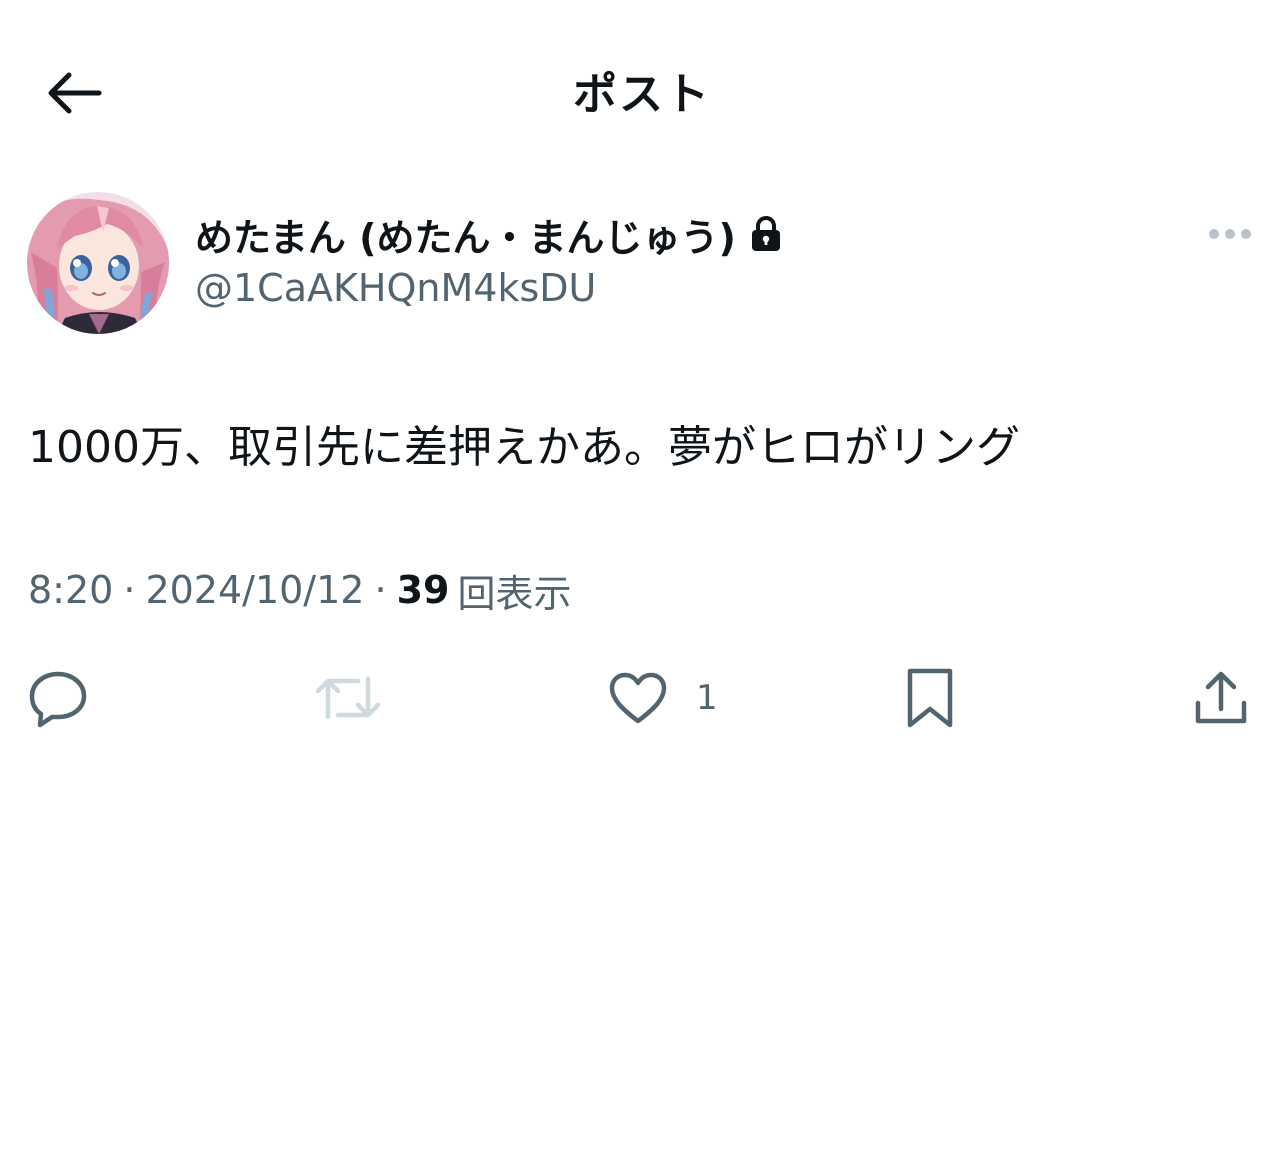  What do you see at coordinates (638, 698) in the screenshot?
I see `heart-icon` at bounding box center [638, 698].